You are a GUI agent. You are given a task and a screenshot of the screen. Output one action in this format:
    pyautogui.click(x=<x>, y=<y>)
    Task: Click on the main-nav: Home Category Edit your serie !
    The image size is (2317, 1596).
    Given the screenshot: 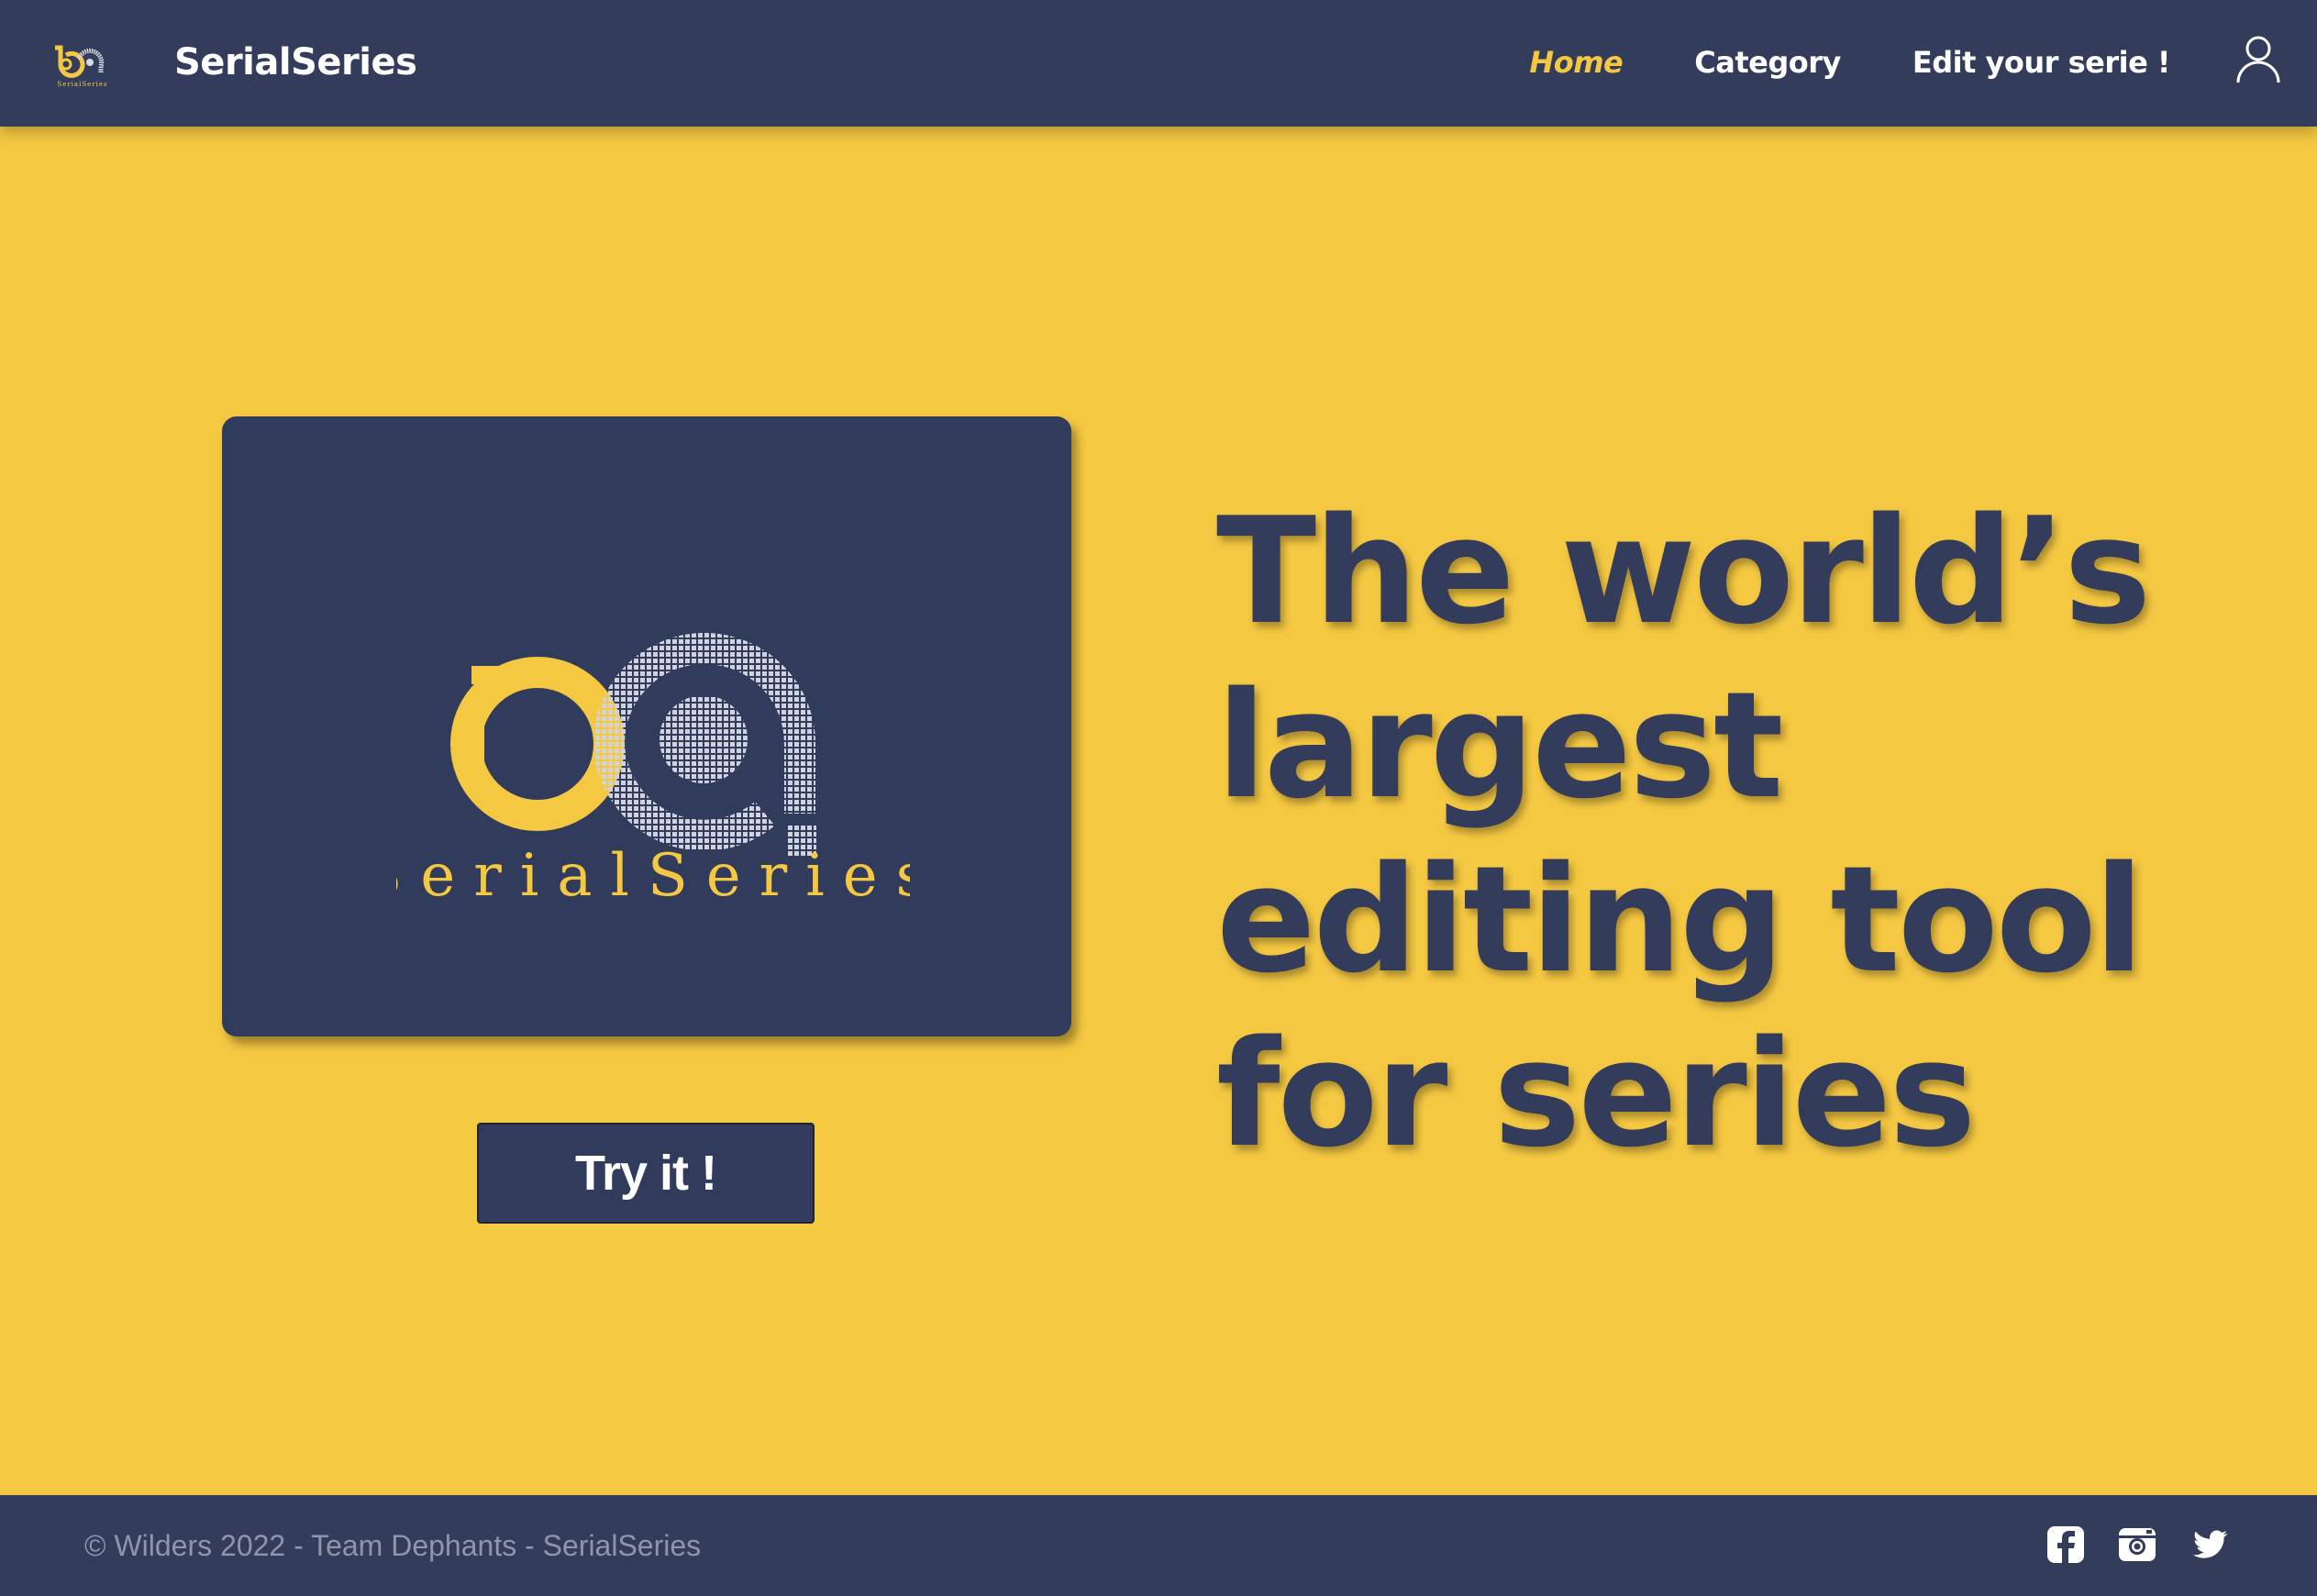 What is the action you would take?
    pyautogui.click(x=1814, y=62)
    